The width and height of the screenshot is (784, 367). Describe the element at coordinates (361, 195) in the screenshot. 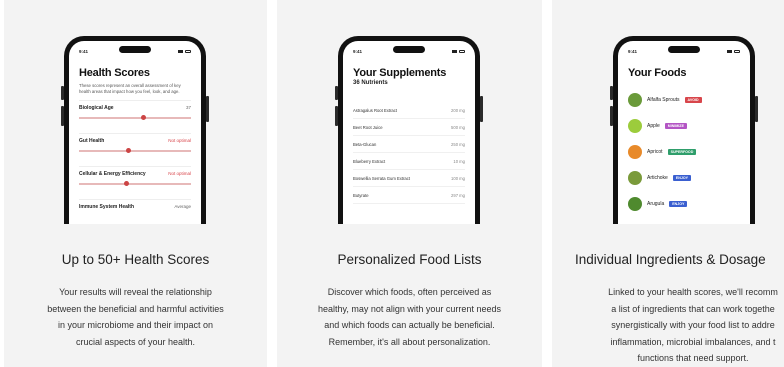

I see `supplement-name: Butyrate` at that location.